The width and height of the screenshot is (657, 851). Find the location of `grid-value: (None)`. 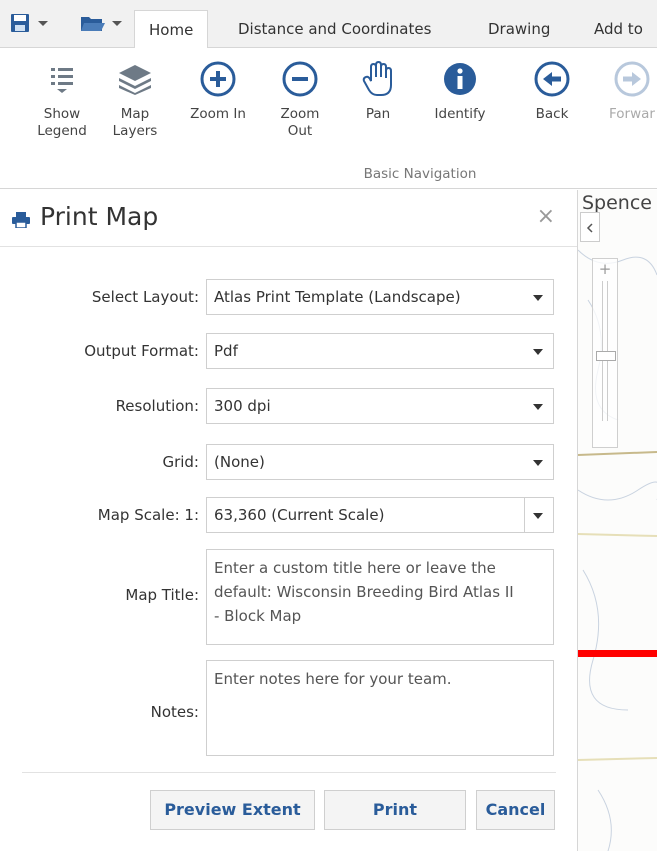

grid-value: (None) is located at coordinates (239, 462).